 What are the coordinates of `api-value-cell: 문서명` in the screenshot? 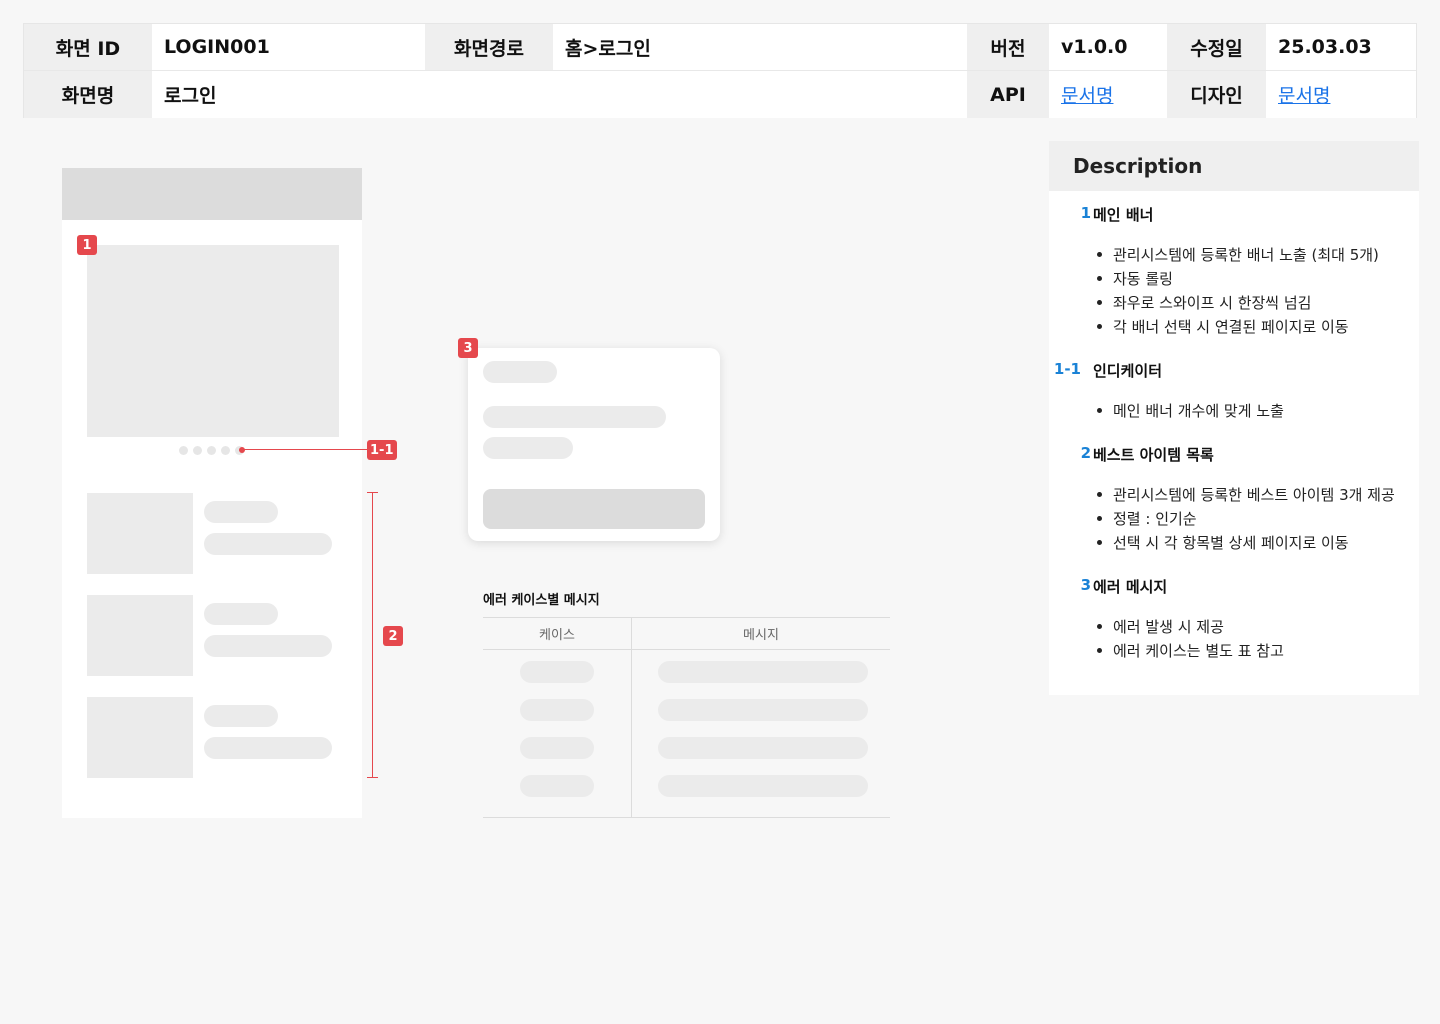 It's located at (1108, 94).